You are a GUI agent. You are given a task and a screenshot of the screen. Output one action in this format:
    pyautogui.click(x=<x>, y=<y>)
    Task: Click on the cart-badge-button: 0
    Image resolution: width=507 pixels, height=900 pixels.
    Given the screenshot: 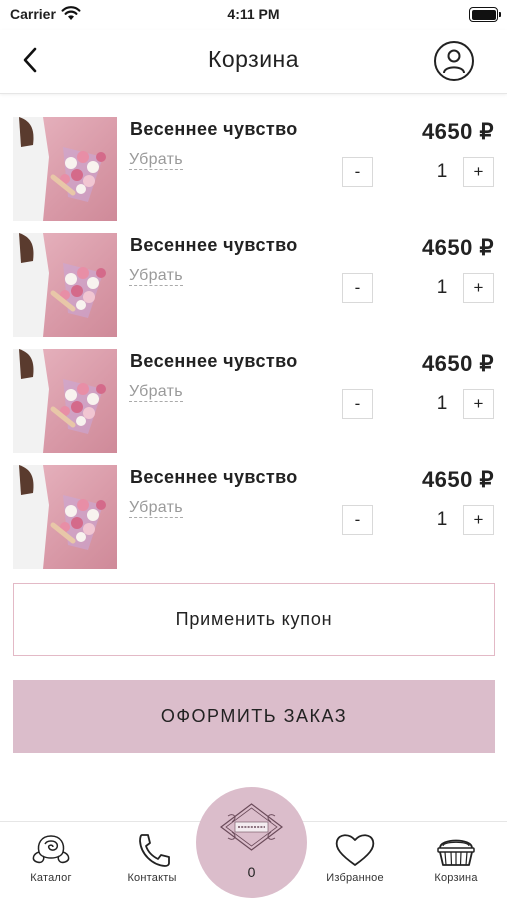 What is the action you would take?
    pyautogui.click(x=251, y=842)
    